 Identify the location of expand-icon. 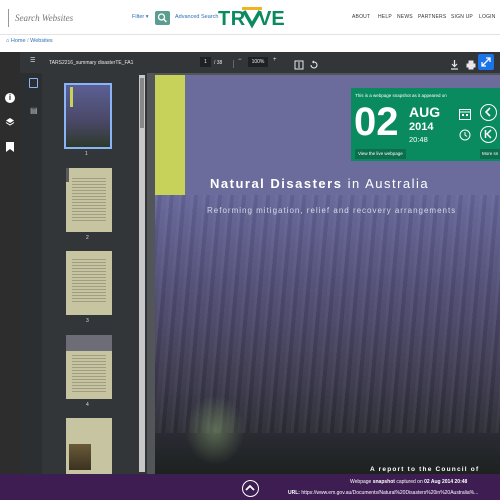
(486, 62).